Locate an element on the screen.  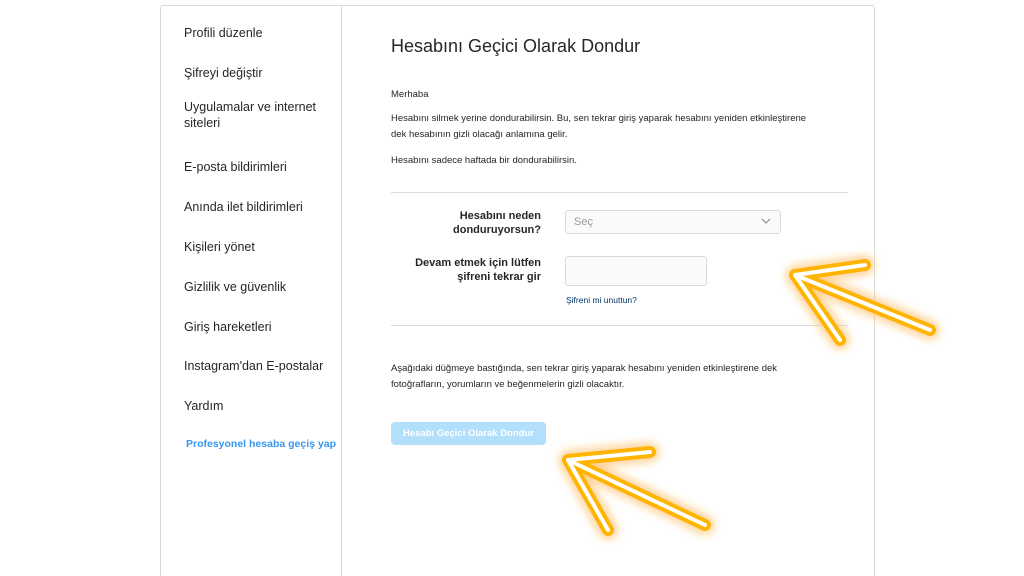
sidebar-item-push-notifications: Anında ilet bildirimleri is located at coordinates (259, 207).